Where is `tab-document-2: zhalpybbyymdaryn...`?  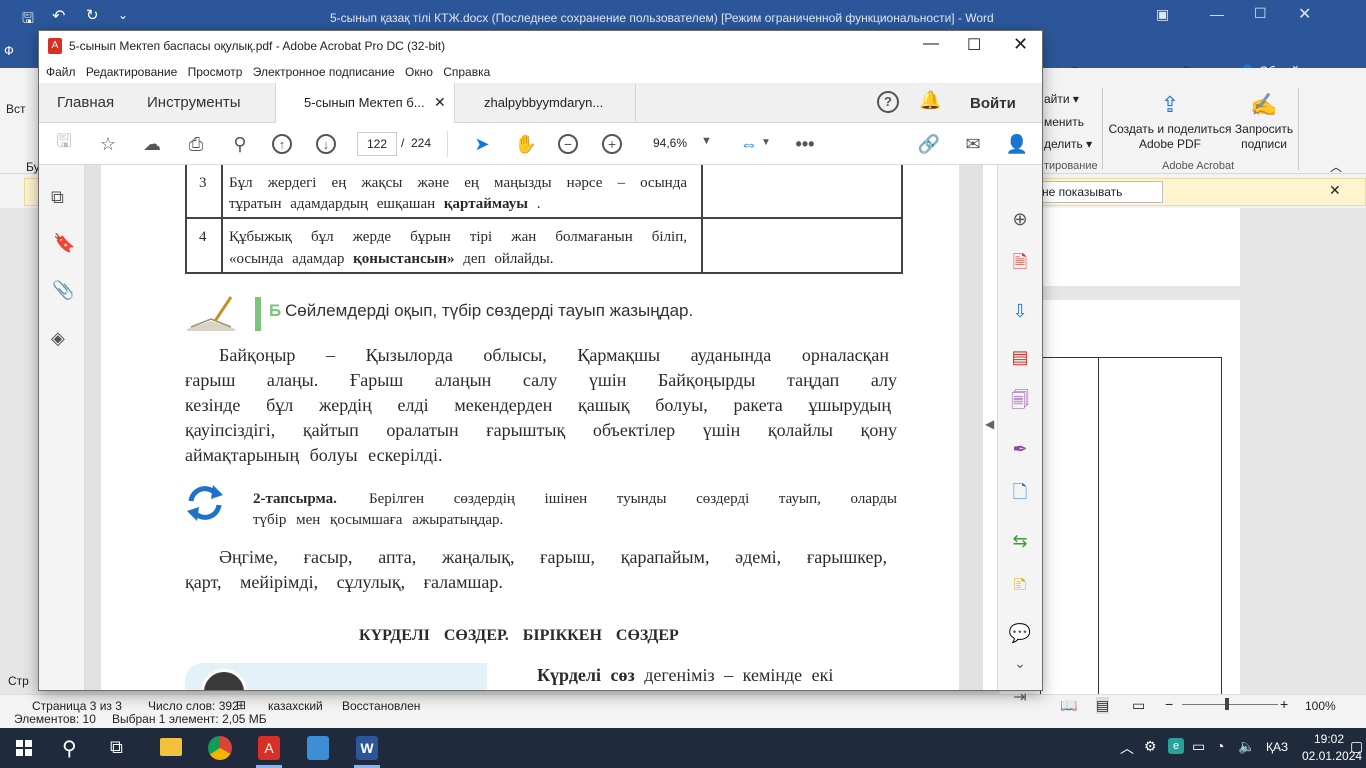 tab-document-2: zhalpybbyymdaryn... is located at coordinates (546, 103).